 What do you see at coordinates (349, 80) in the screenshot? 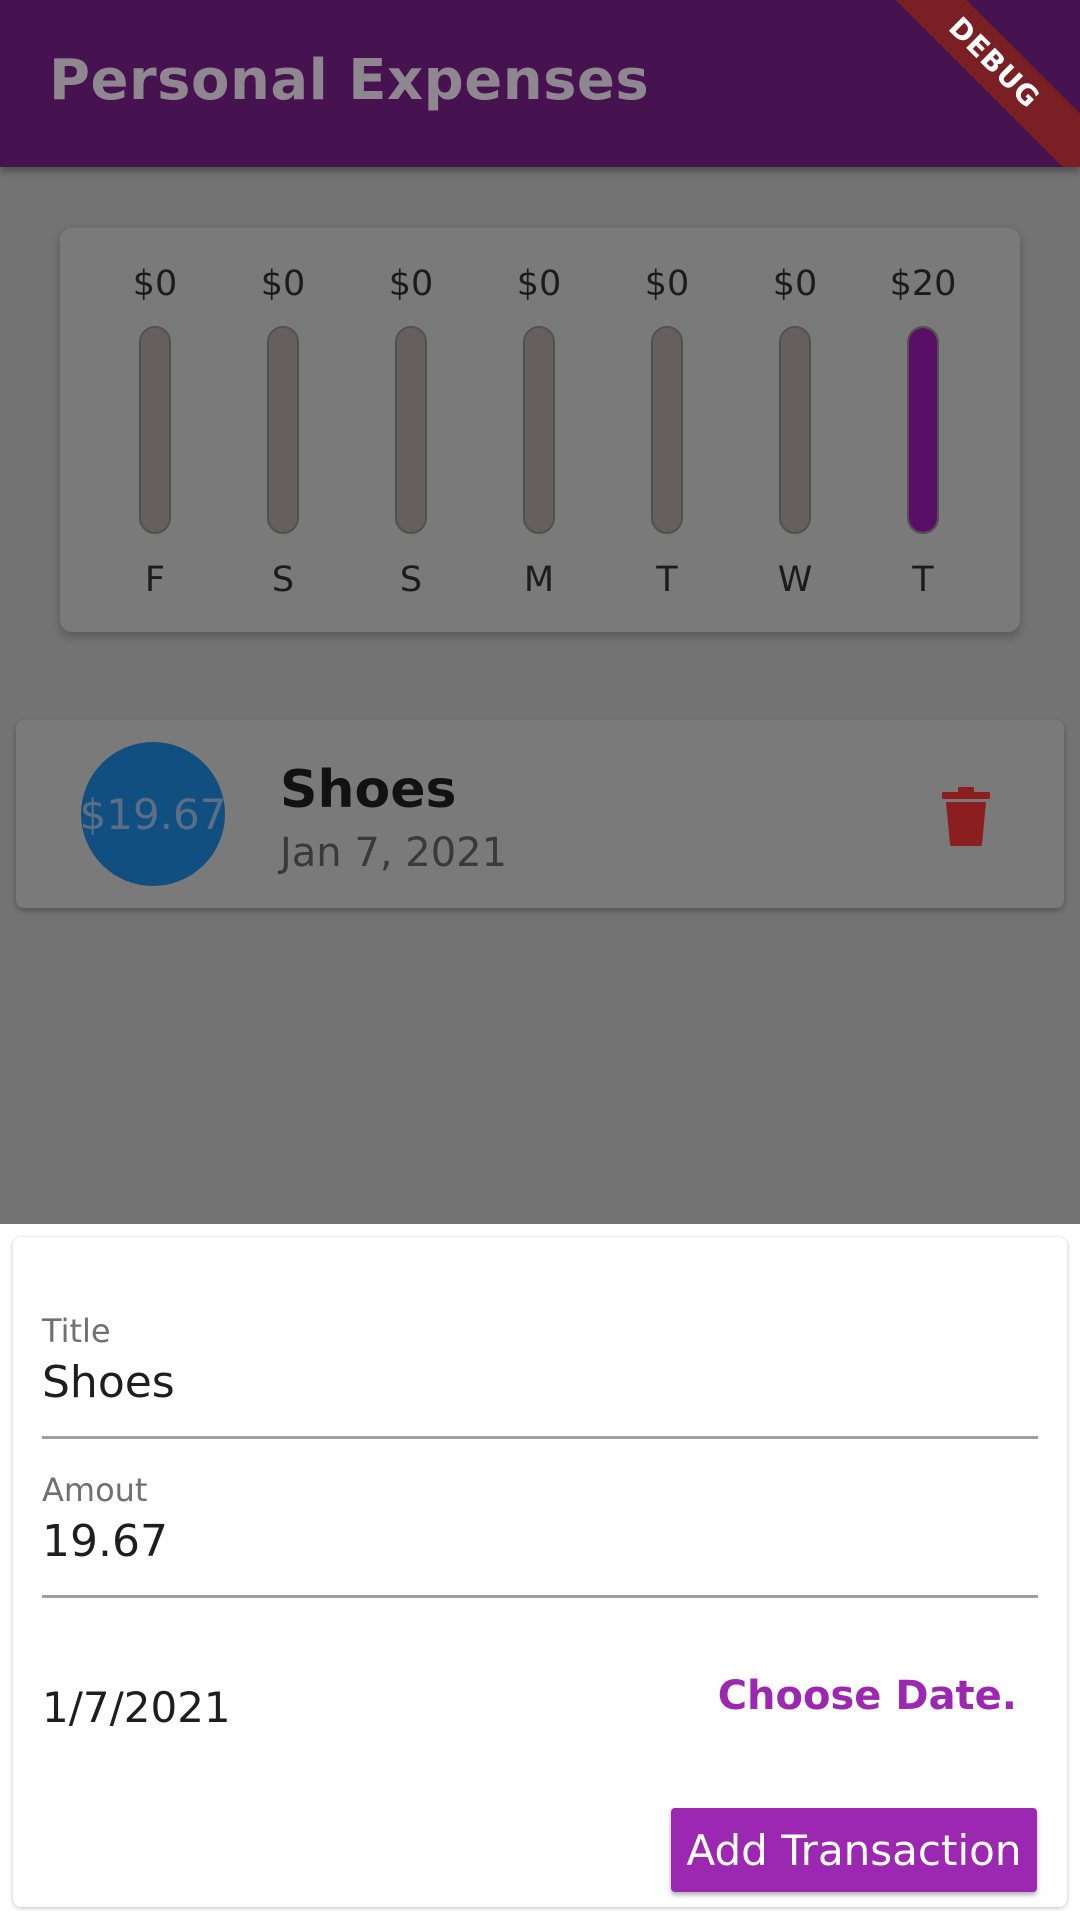
I see `app-title: Personal Expenses` at bounding box center [349, 80].